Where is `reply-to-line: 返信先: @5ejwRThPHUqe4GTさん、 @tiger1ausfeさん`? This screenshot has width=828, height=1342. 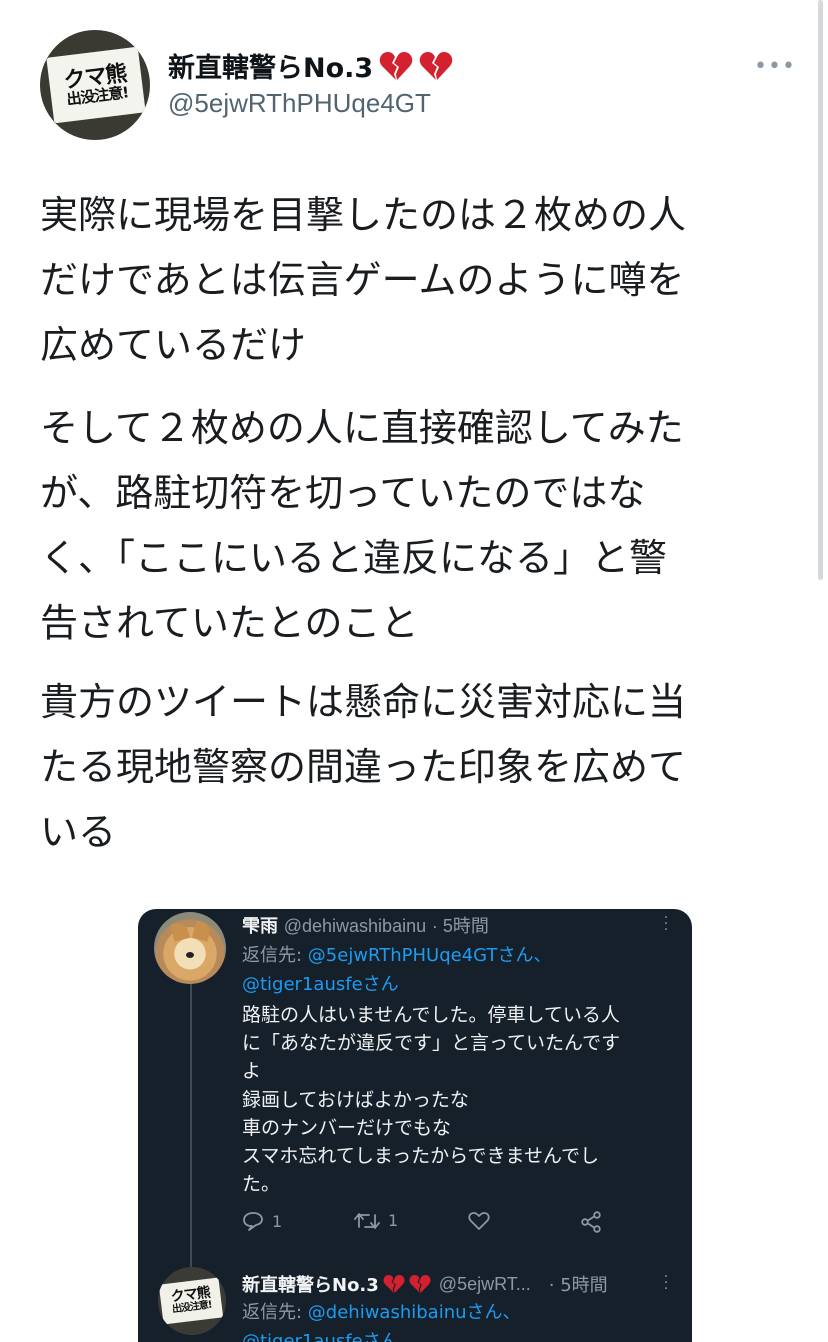
reply-to-line: 返信先: @5ejwRThPHUqe4GTさん、 @tiger1ausfeさん is located at coordinates (396, 970).